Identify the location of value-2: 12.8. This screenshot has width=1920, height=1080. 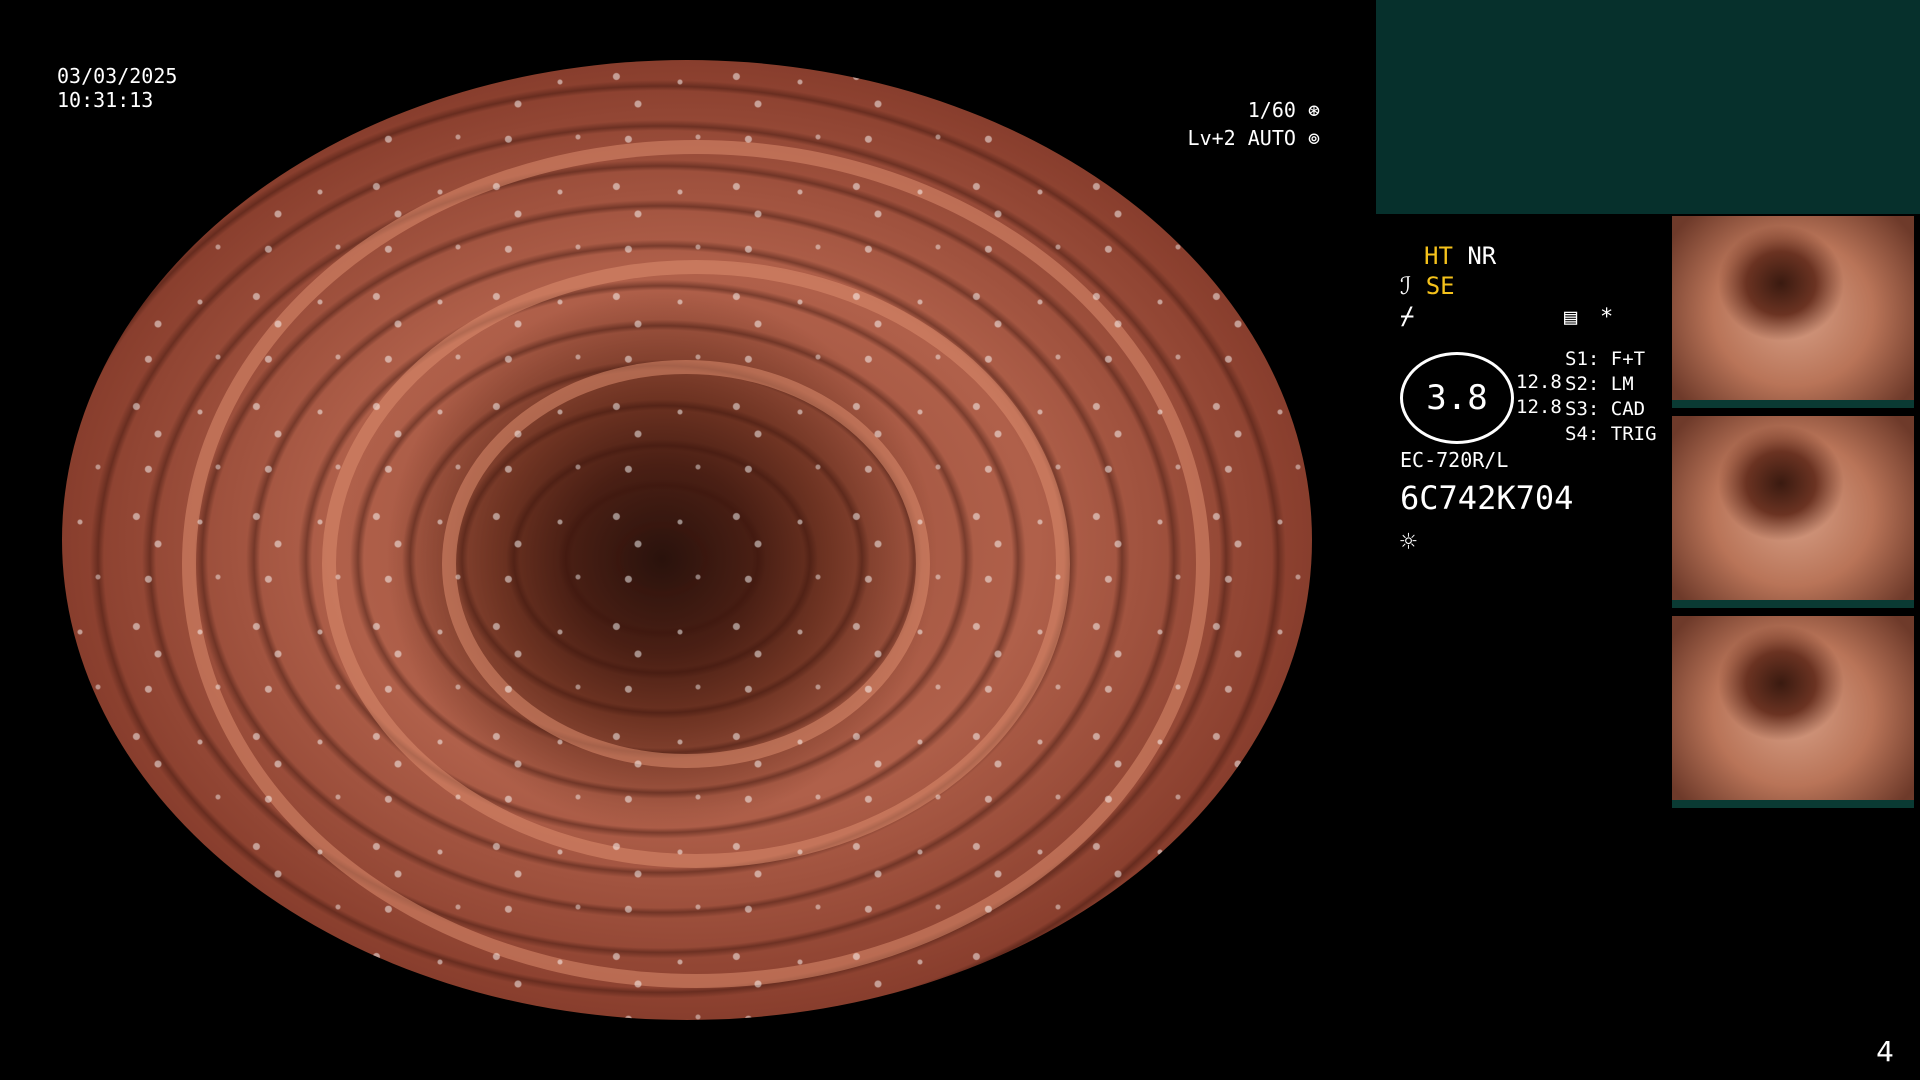
(1539, 407).